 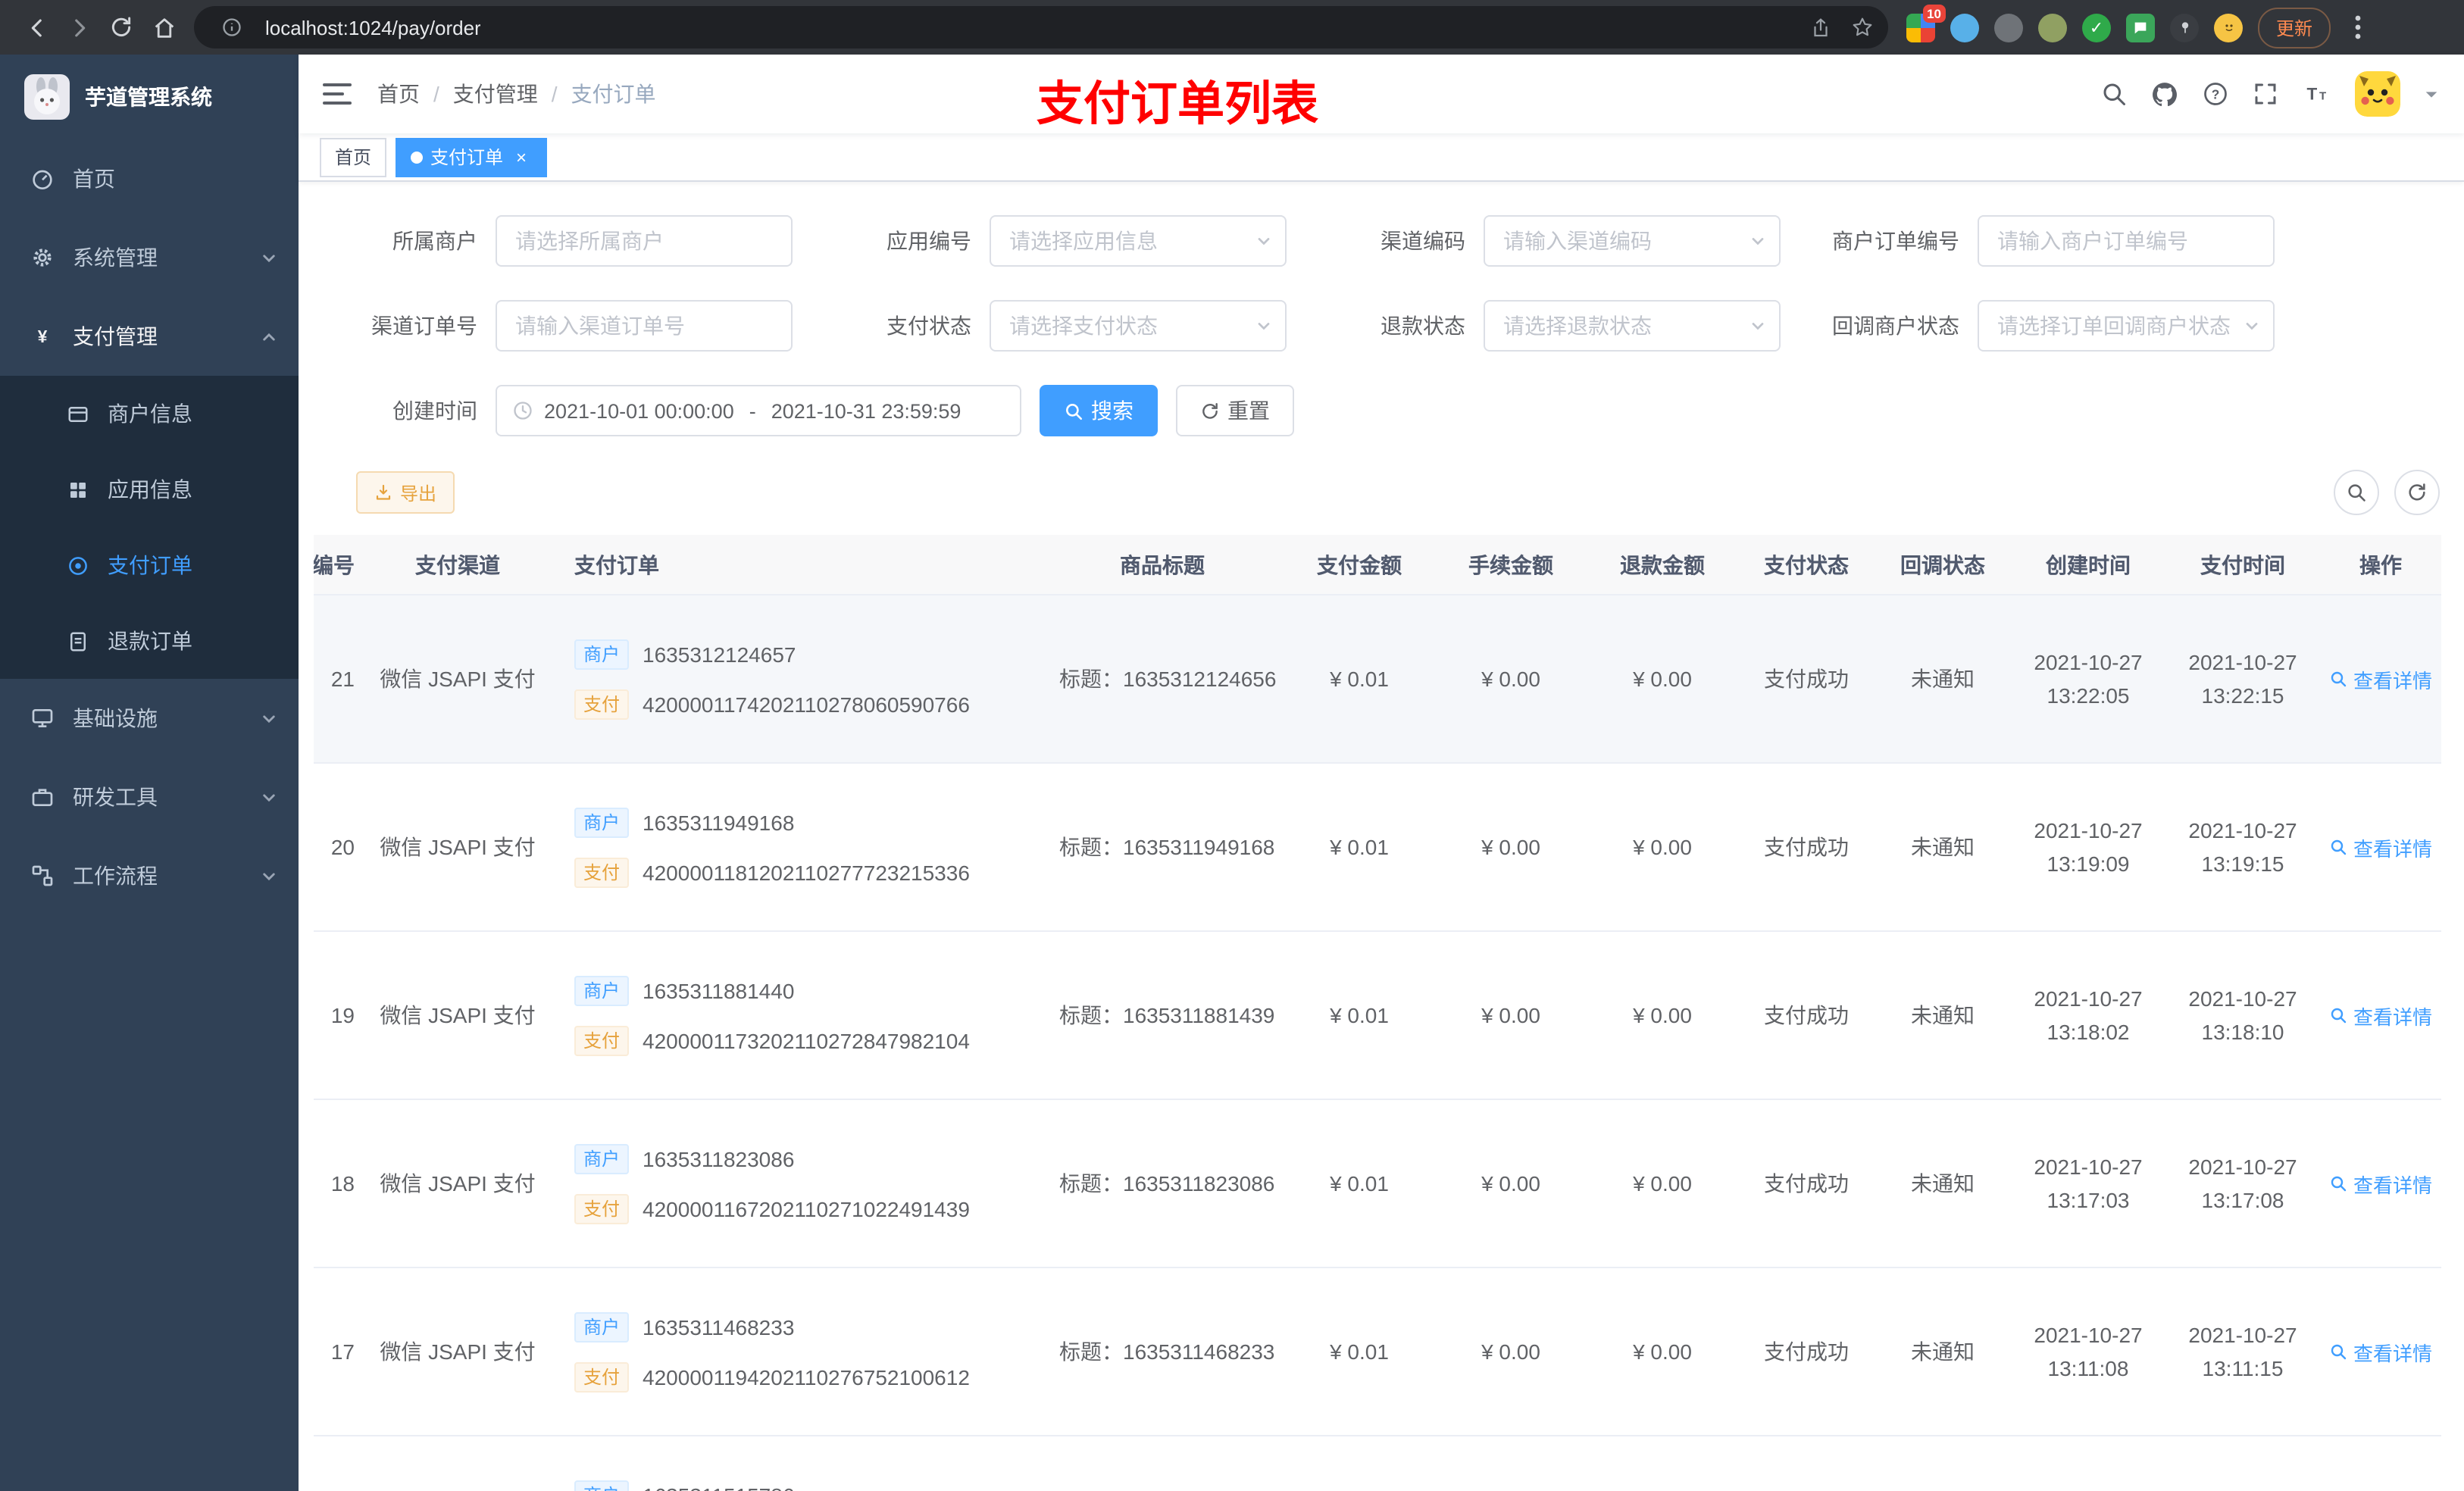 What do you see at coordinates (1632, 241) in the screenshot?
I see `channel-code-input` at bounding box center [1632, 241].